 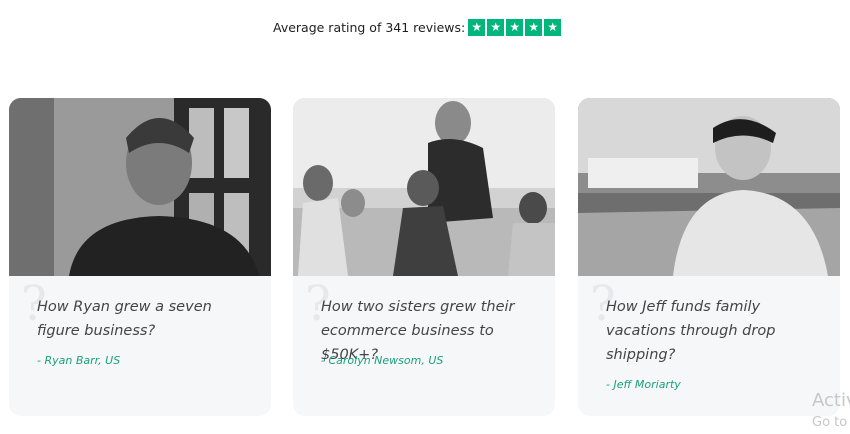 I want to click on testimonial-title: How Ryan grew a seven figure business?, so click(x=144, y=319).